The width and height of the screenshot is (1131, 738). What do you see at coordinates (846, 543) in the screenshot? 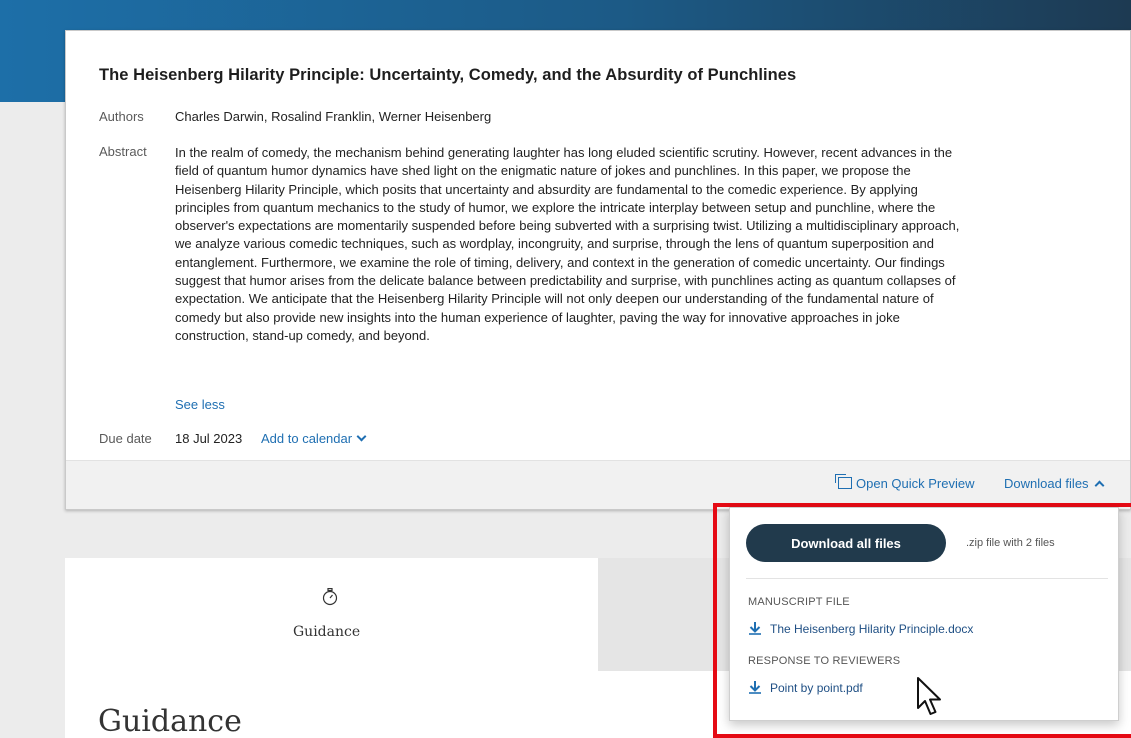
I see `download-all-files-button: Download all files` at bounding box center [846, 543].